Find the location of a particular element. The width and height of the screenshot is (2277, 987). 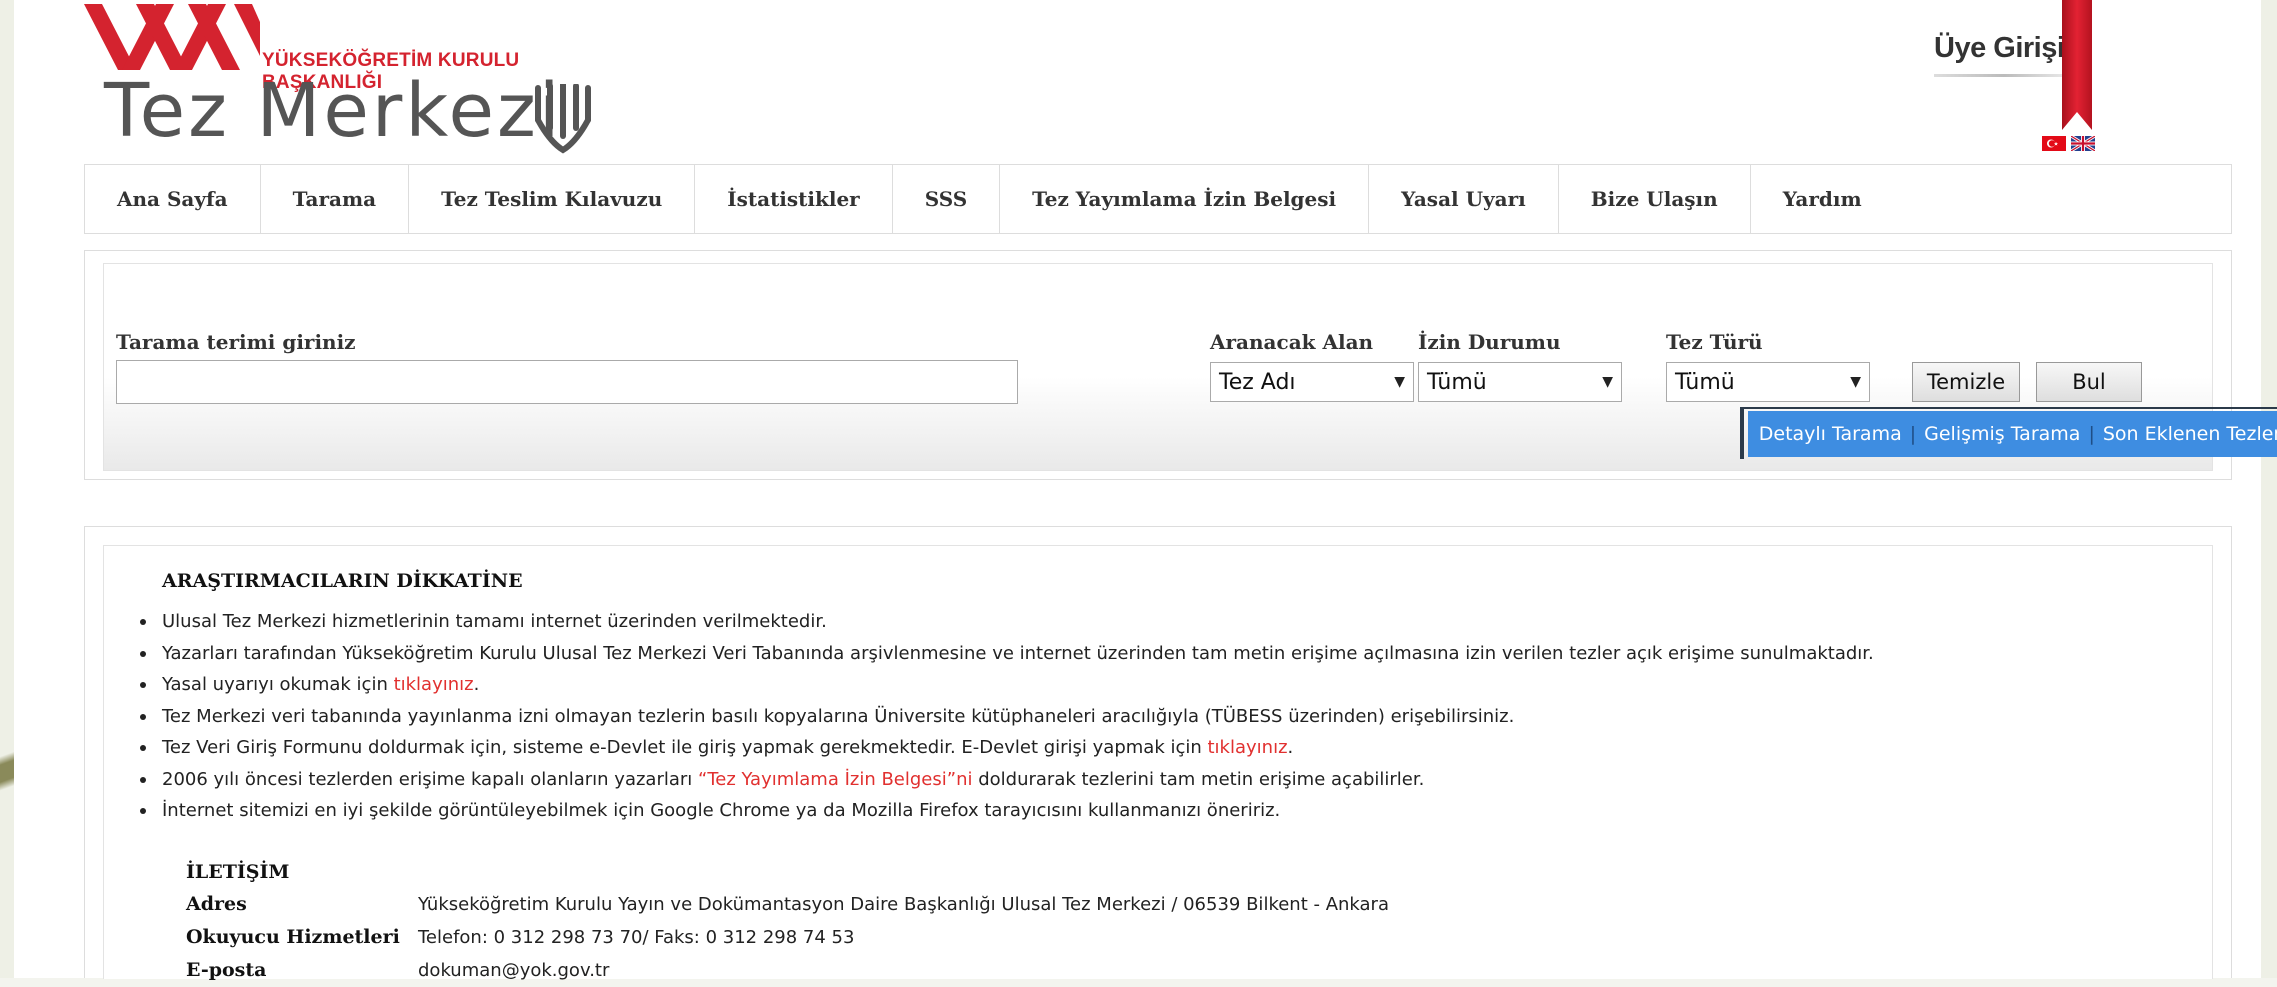

legal-notice-link: tıklayınız is located at coordinates (434, 684).